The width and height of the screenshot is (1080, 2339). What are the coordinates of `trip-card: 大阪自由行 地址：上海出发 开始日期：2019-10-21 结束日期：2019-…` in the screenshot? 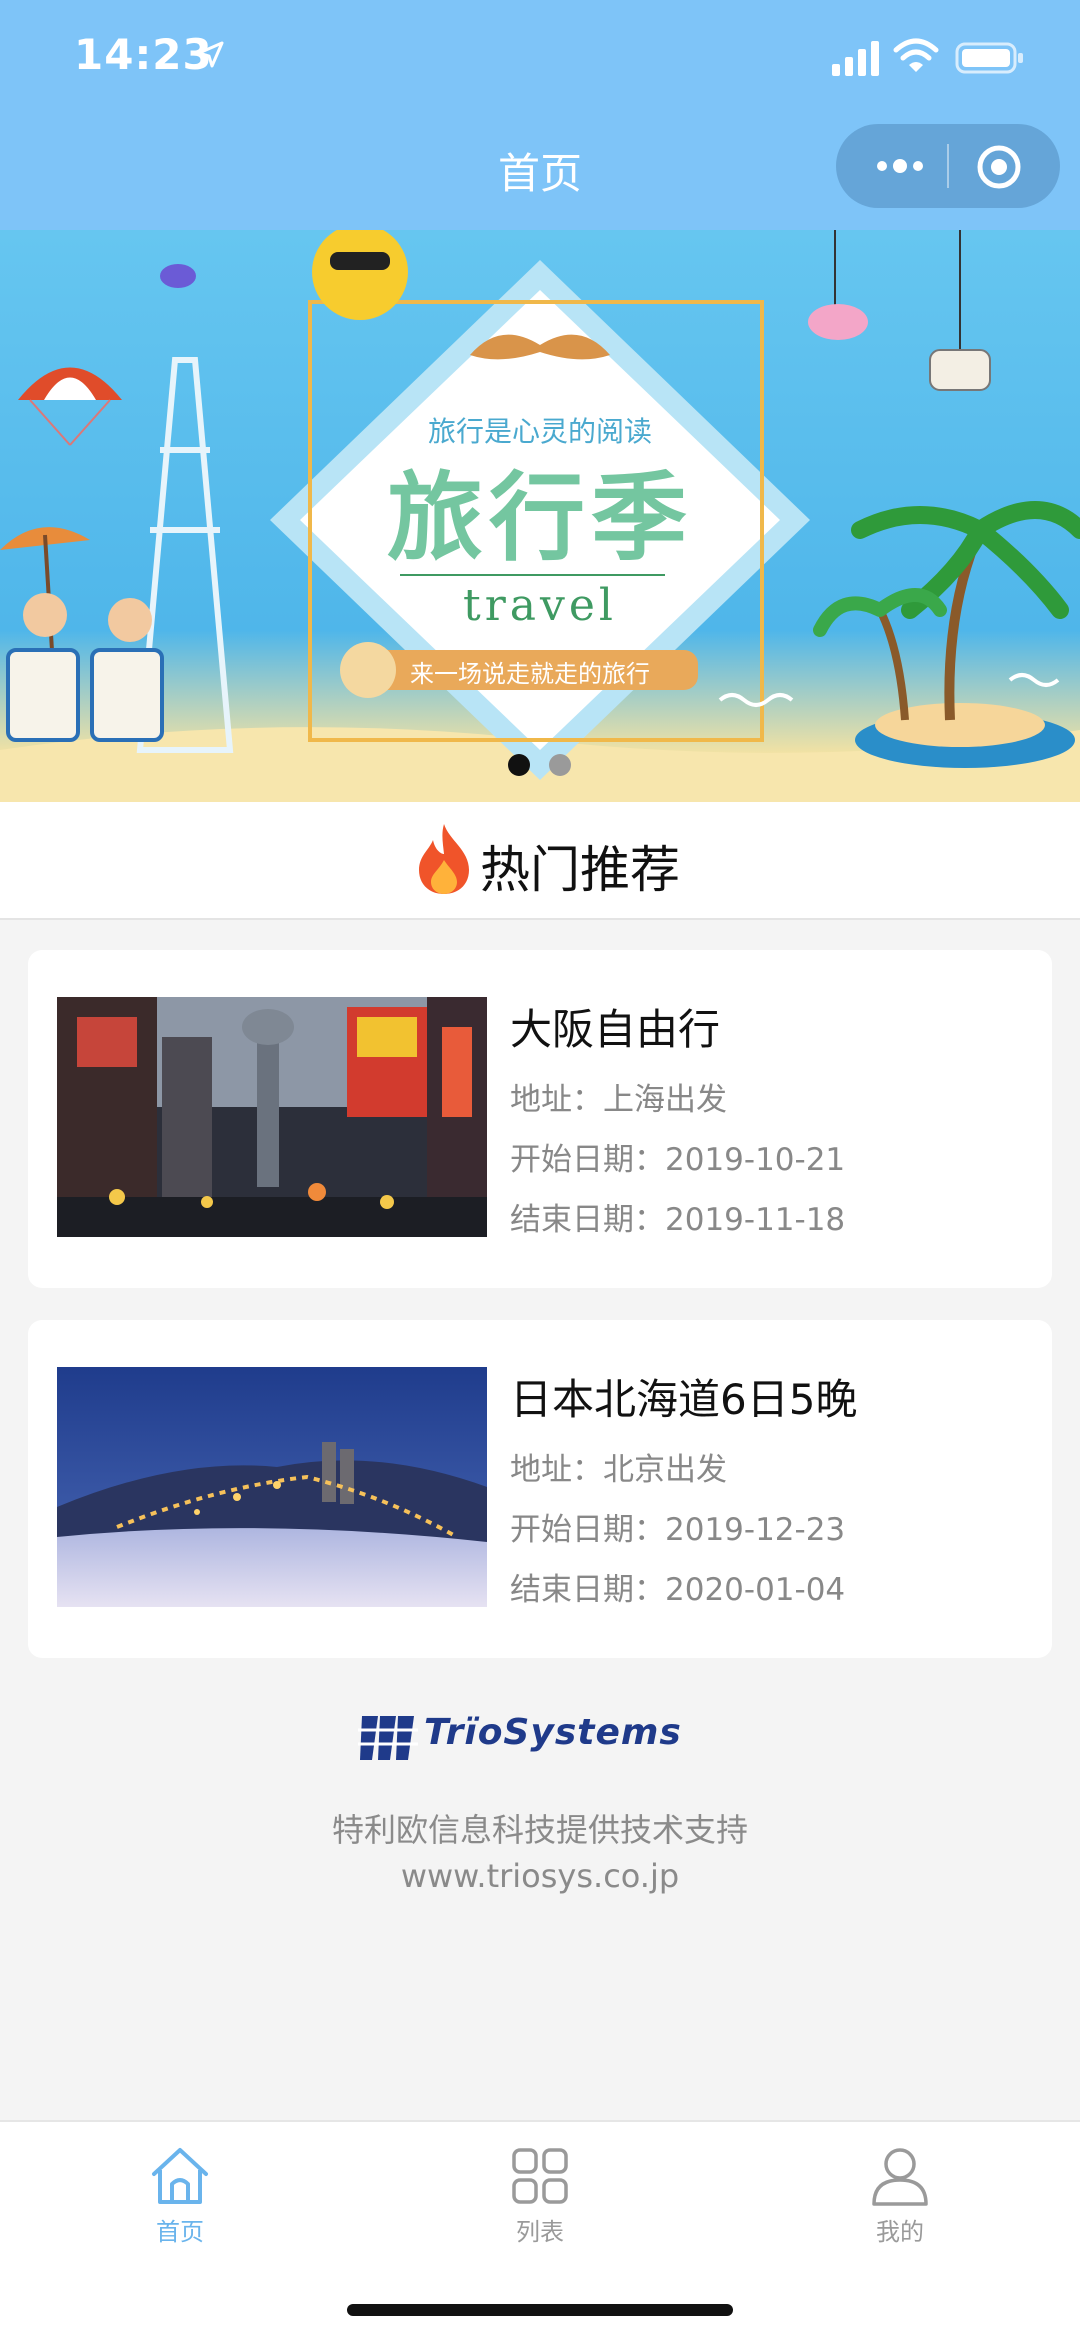 It's located at (540, 1119).